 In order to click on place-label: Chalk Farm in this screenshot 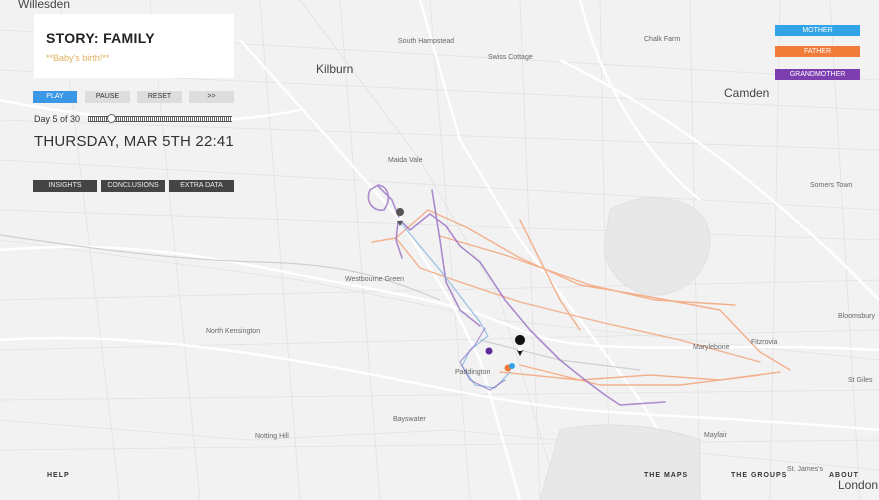, I will do `click(662, 39)`.